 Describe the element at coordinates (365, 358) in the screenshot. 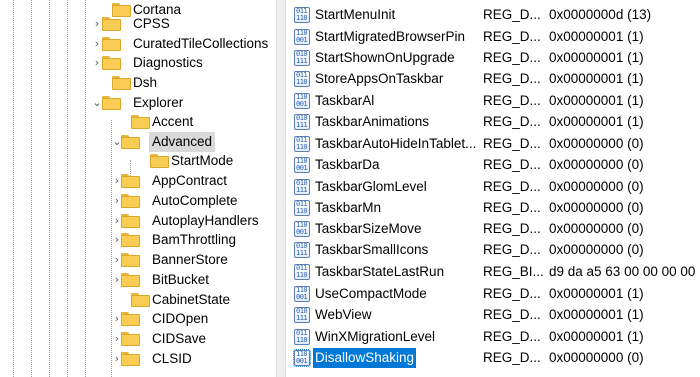

I see `value-name: DisallowShaking` at that location.